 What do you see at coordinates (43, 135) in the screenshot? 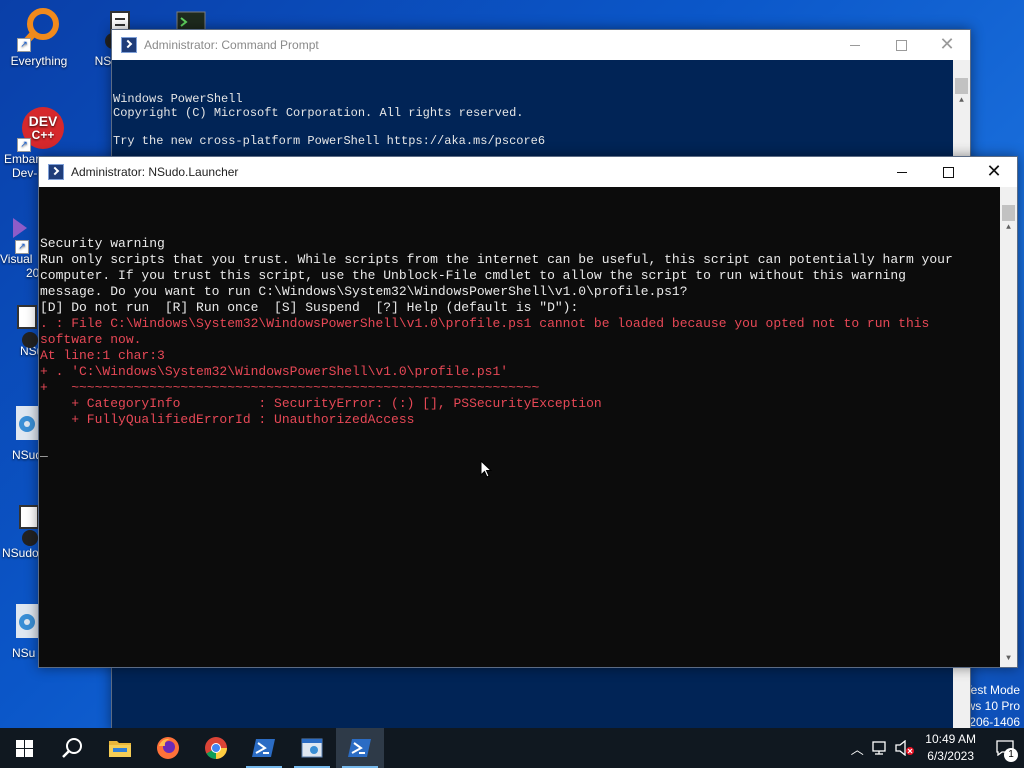
I see `svg-text: C++` at bounding box center [43, 135].